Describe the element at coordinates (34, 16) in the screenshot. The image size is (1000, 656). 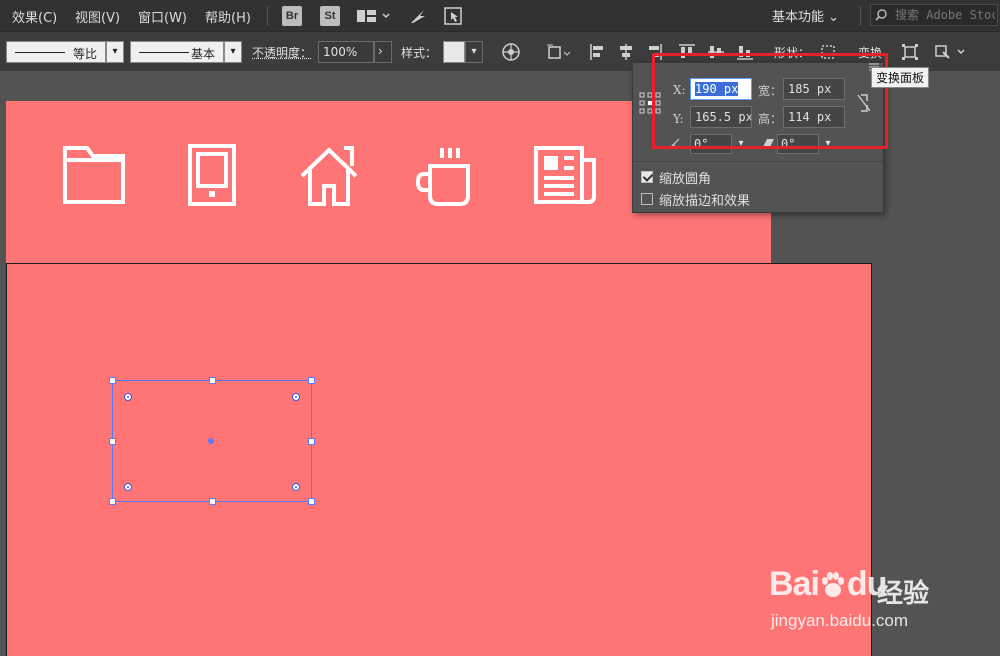
I see `menu-effect: 效果(C)` at that location.